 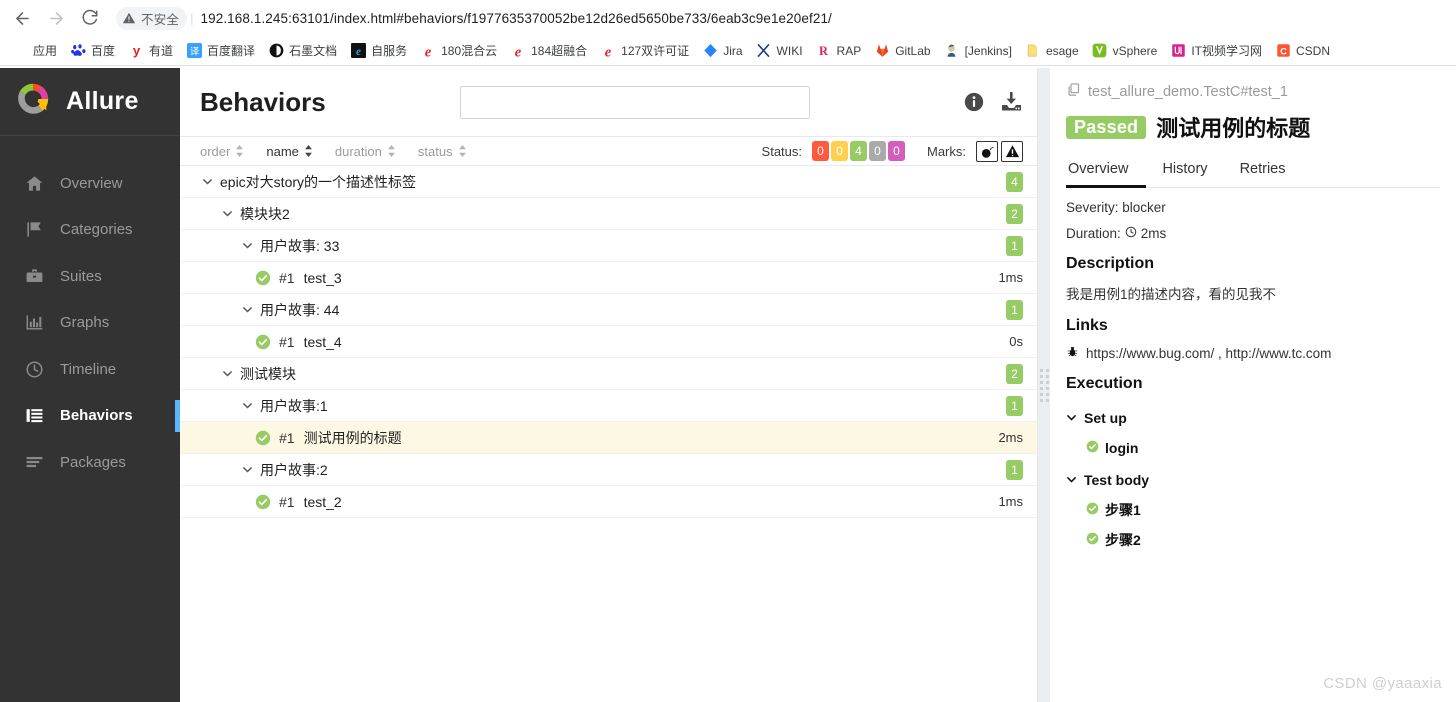 What do you see at coordinates (608, 438) in the screenshot?
I see `tree-leaf-row-selected: #1 测试用例的标题 2ms` at bounding box center [608, 438].